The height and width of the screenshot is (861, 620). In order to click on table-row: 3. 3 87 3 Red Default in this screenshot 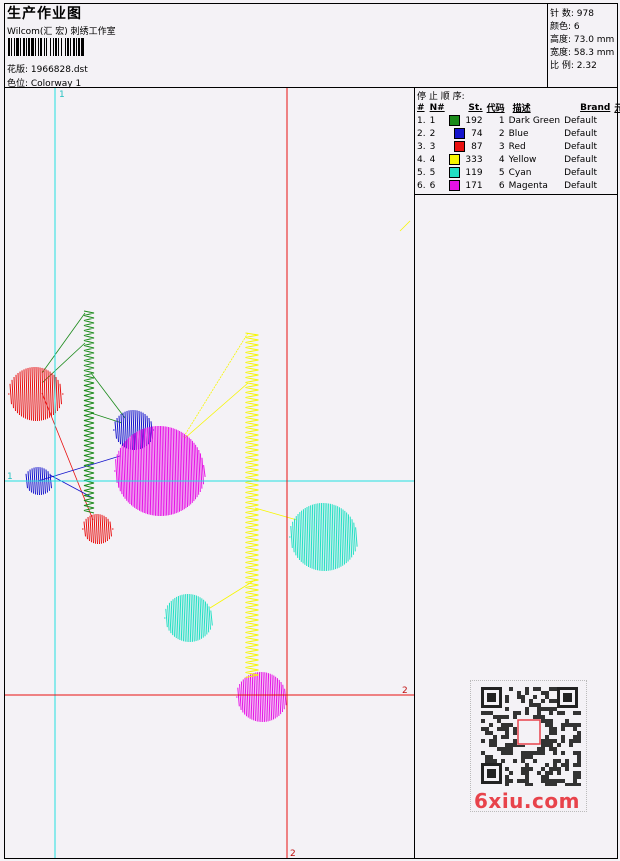, I will do `click(517, 146)`.